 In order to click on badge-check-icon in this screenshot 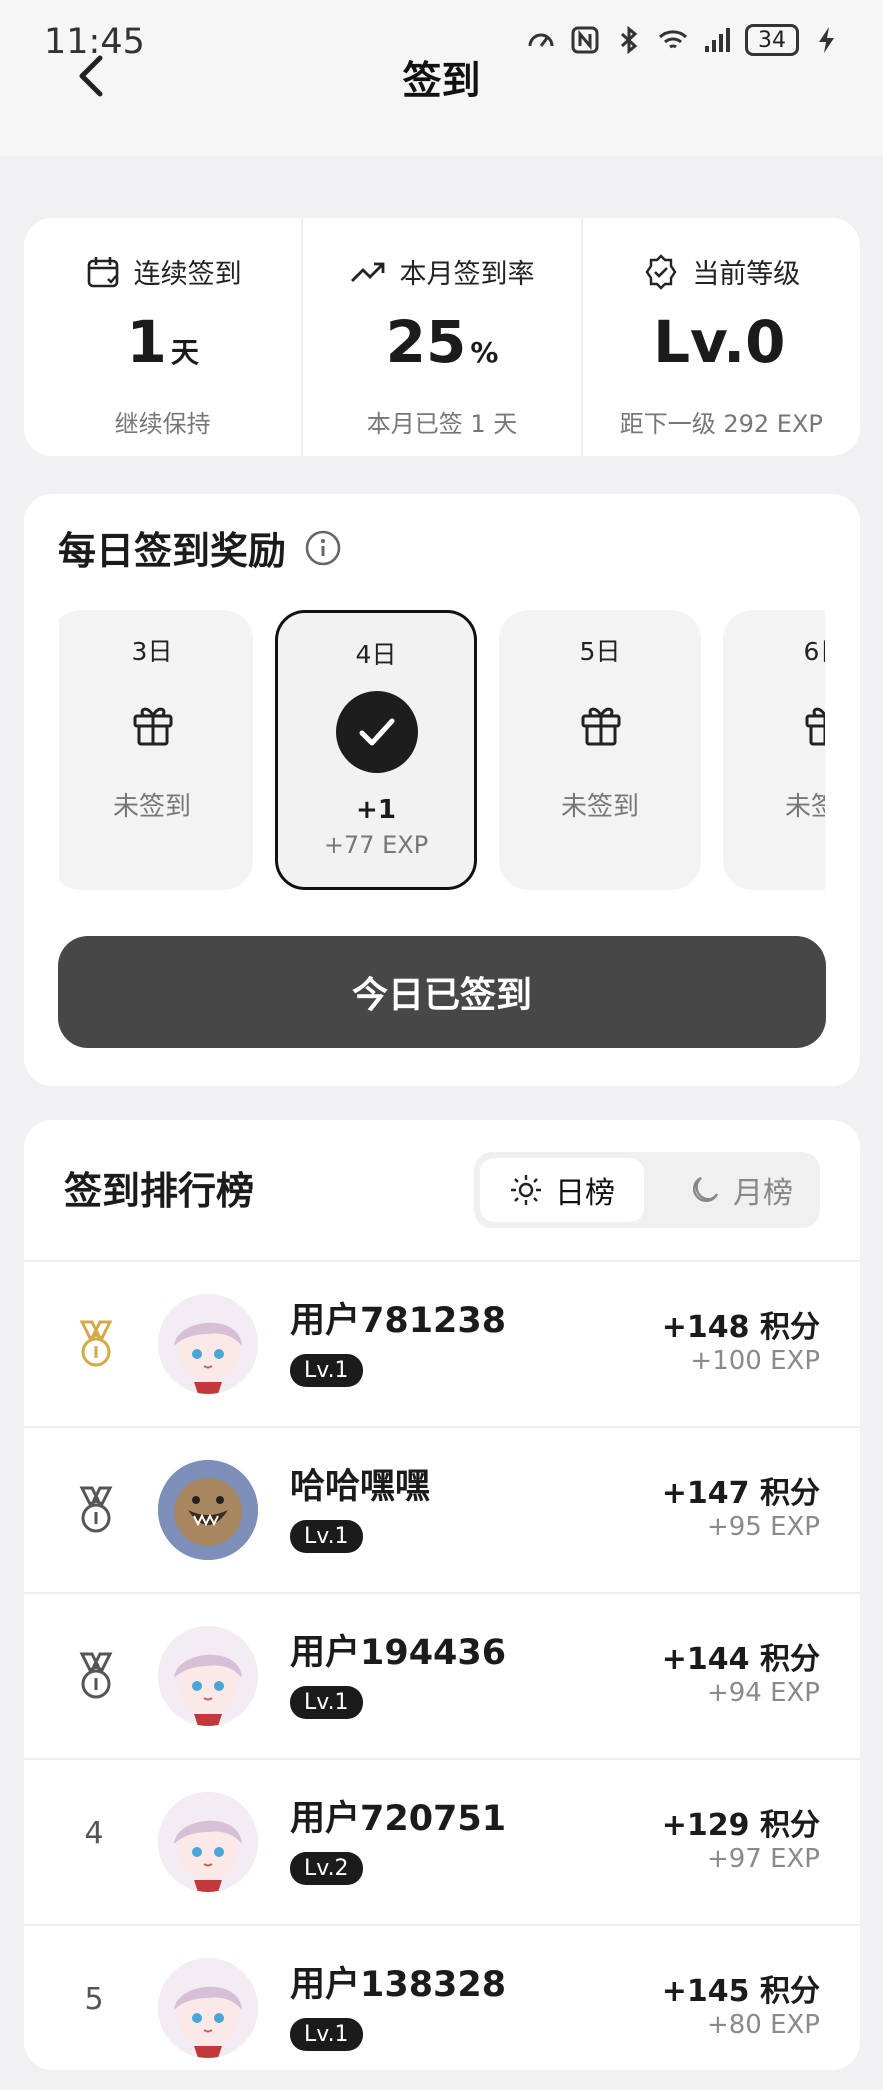, I will do `click(661, 271)`.